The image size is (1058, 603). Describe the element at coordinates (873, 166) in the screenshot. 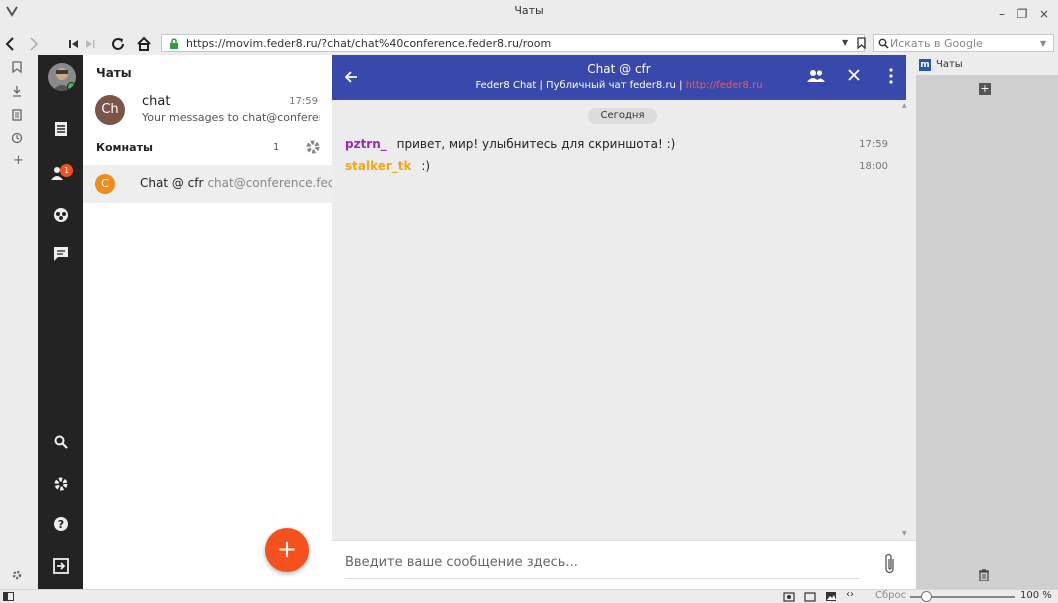

I see `message-time: 18:00` at that location.